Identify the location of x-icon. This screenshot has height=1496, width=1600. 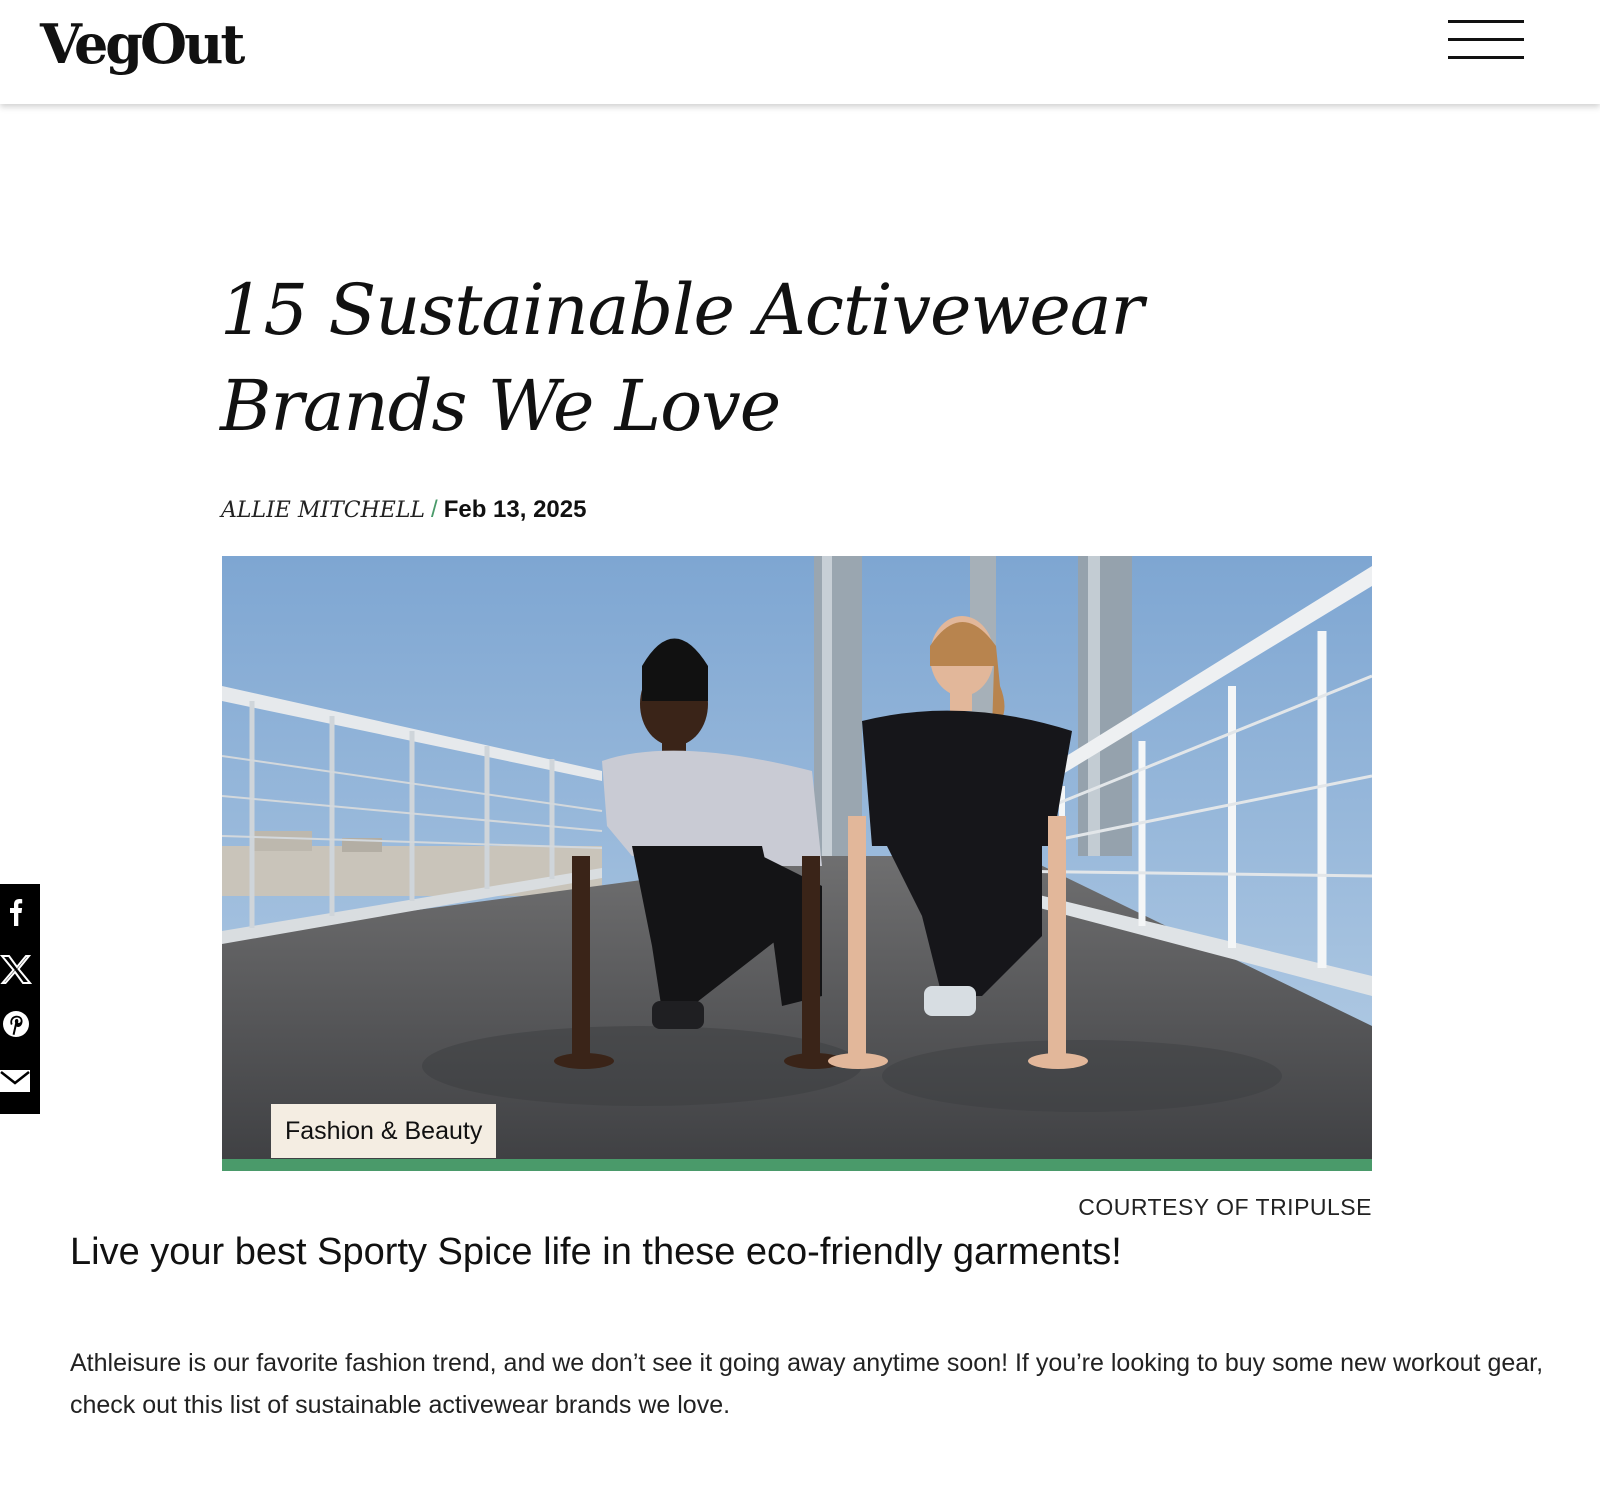
(18, 968).